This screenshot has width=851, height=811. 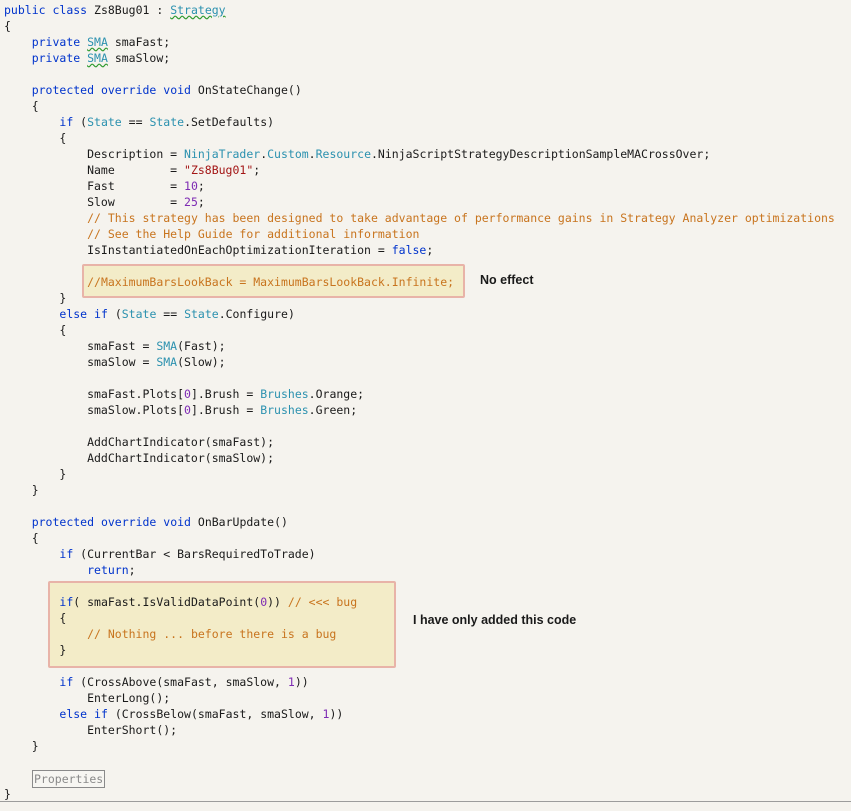 I want to click on code-line-text: if (CurrentBar < BarsRequiredToTrade), so click(x=187, y=554).